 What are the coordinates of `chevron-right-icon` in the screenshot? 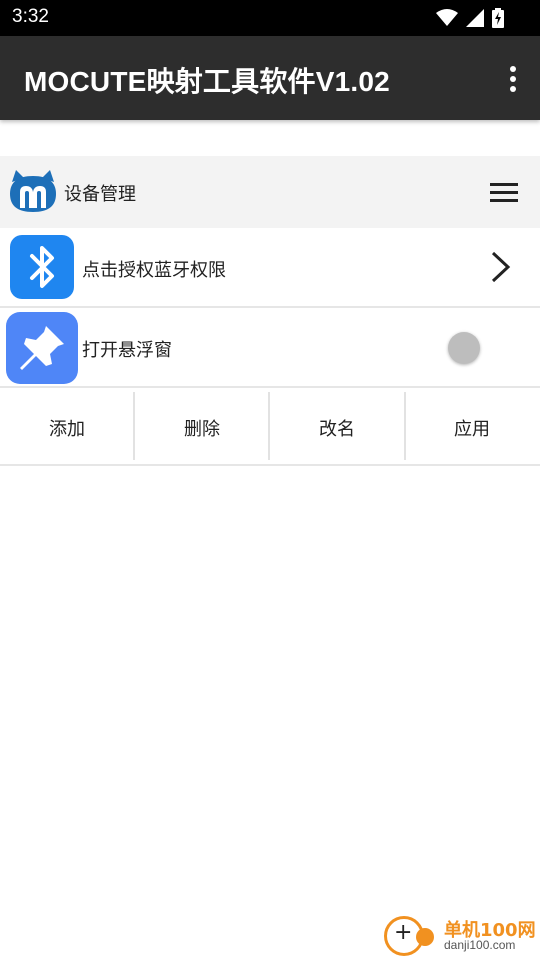 It's located at (501, 267).